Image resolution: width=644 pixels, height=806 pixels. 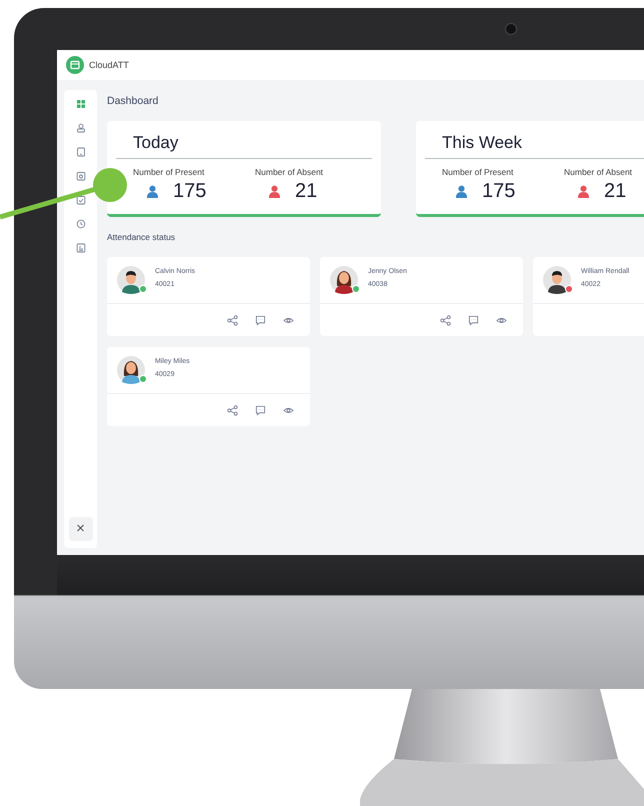 I want to click on calendar-logo-icon, so click(x=75, y=65).